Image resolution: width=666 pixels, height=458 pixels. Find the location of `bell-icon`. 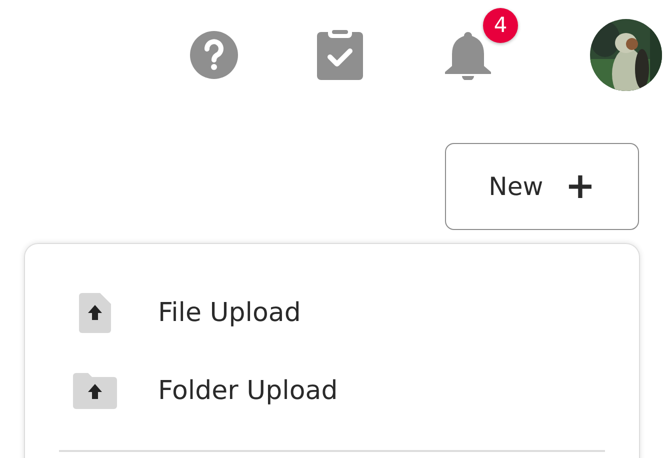

bell-icon is located at coordinates (468, 55).